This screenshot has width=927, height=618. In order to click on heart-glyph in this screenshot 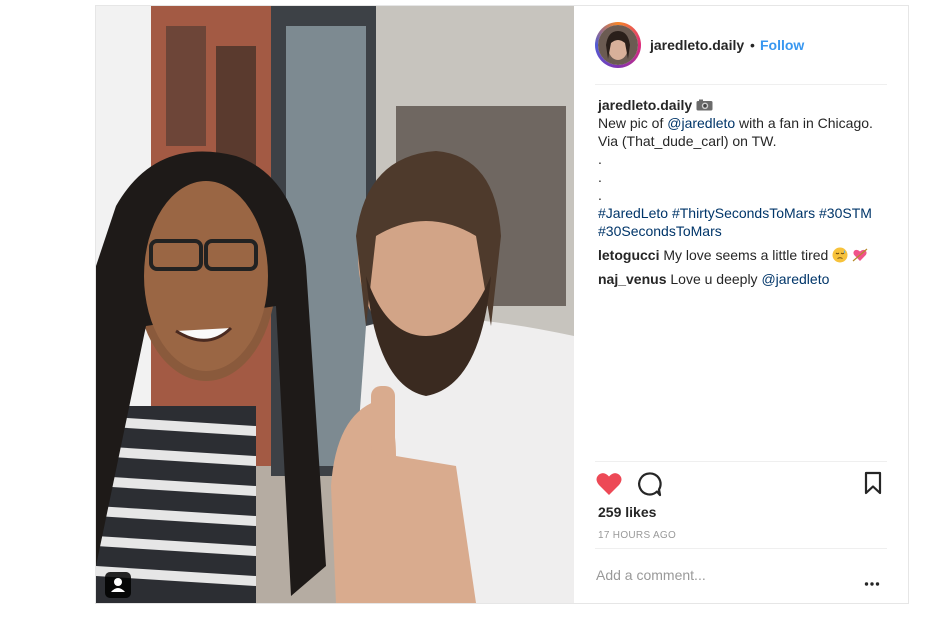, I will do `click(609, 484)`.